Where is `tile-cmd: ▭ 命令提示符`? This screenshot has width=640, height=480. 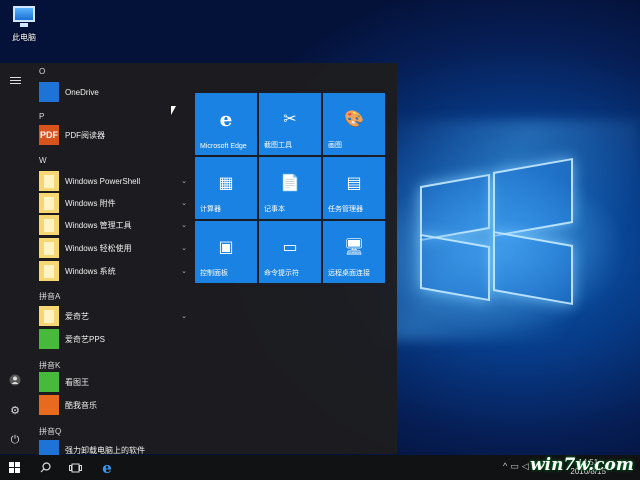
tile-cmd: ▭ 命令提示符 is located at coordinates (290, 252).